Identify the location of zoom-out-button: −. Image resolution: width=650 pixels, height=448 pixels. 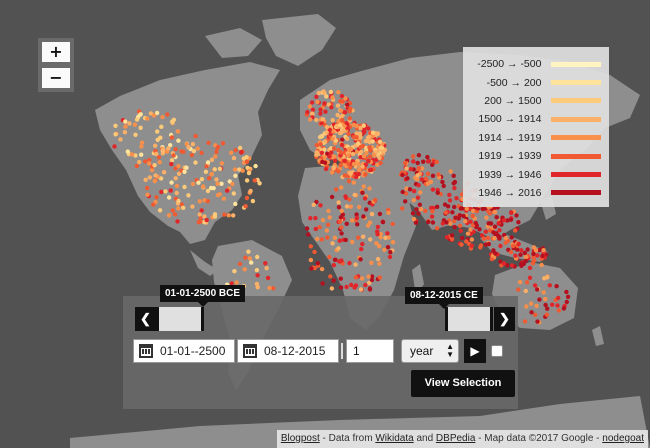
(56, 78).